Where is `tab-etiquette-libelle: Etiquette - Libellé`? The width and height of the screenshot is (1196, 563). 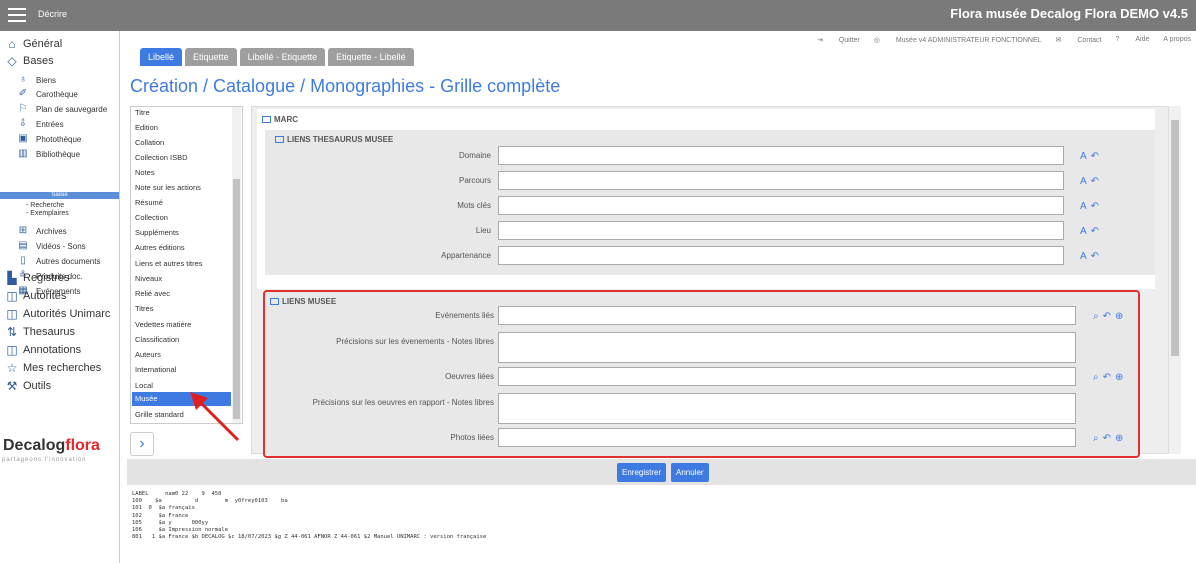
tab-etiquette-libelle: Etiquette - Libellé is located at coordinates (371, 57).